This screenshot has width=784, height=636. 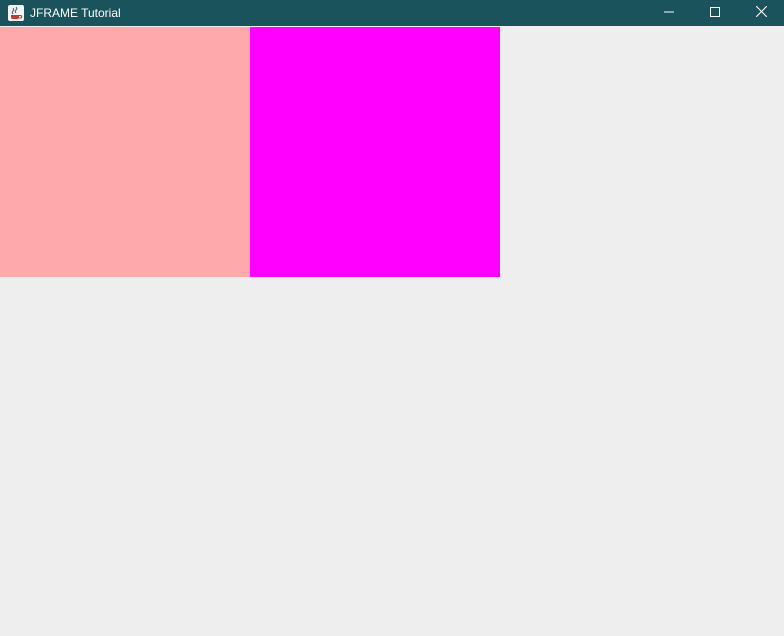 I want to click on window-title: JFRAME Tutorial, so click(x=75, y=13).